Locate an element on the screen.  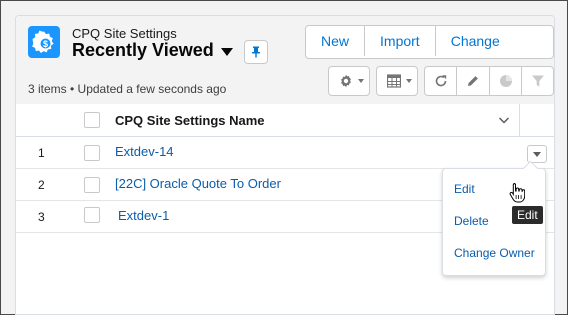
charts-button is located at coordinates (506, 81).